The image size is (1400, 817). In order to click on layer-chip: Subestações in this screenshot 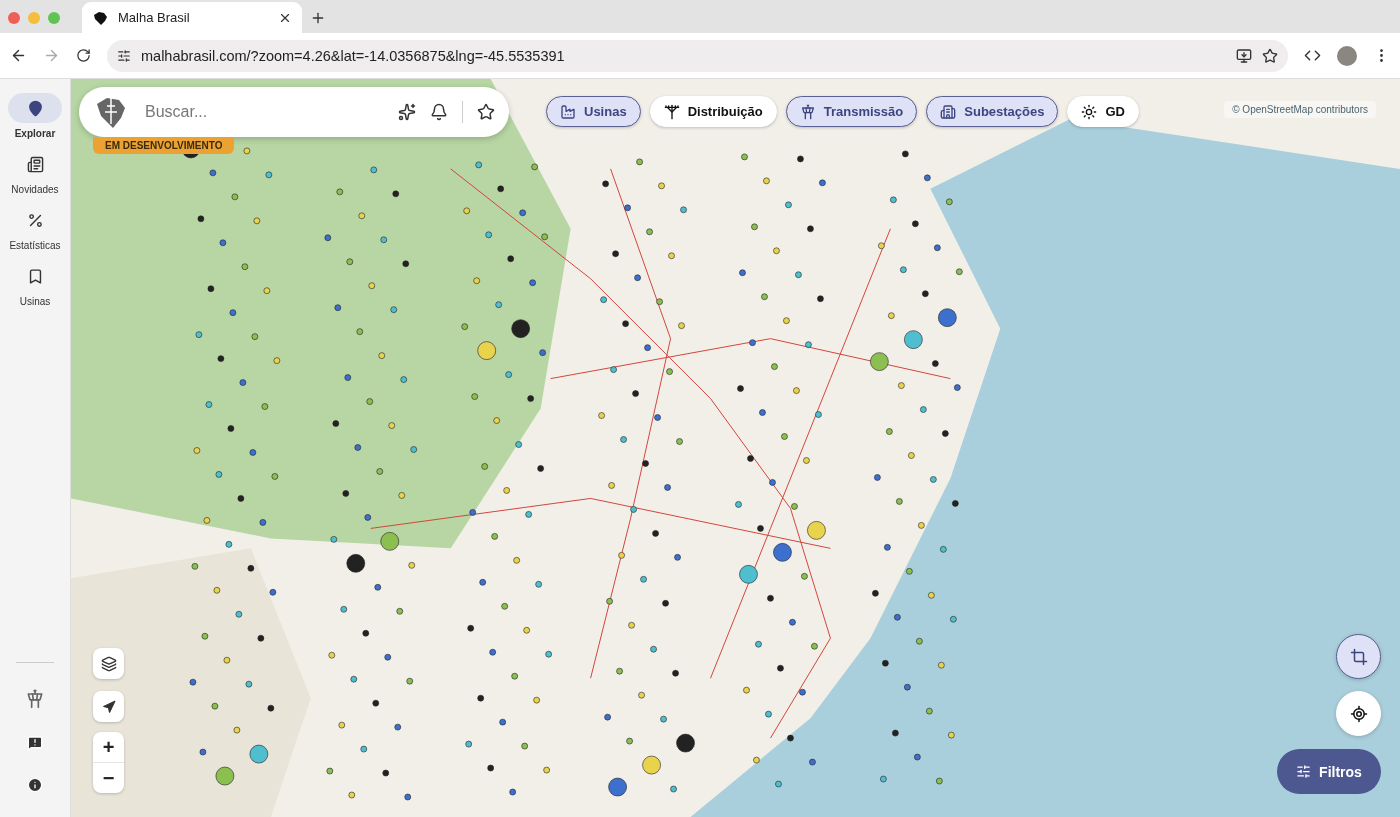, I will do `click(992, 111)`.